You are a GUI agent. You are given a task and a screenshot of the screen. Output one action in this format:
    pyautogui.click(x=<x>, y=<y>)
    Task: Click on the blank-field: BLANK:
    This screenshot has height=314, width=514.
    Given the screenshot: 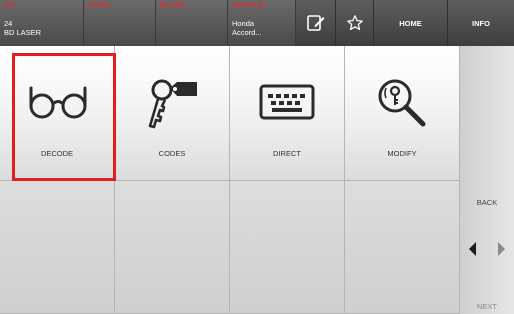 What is the action you would take?
    pyautogui.click(x=192, y=23)
    